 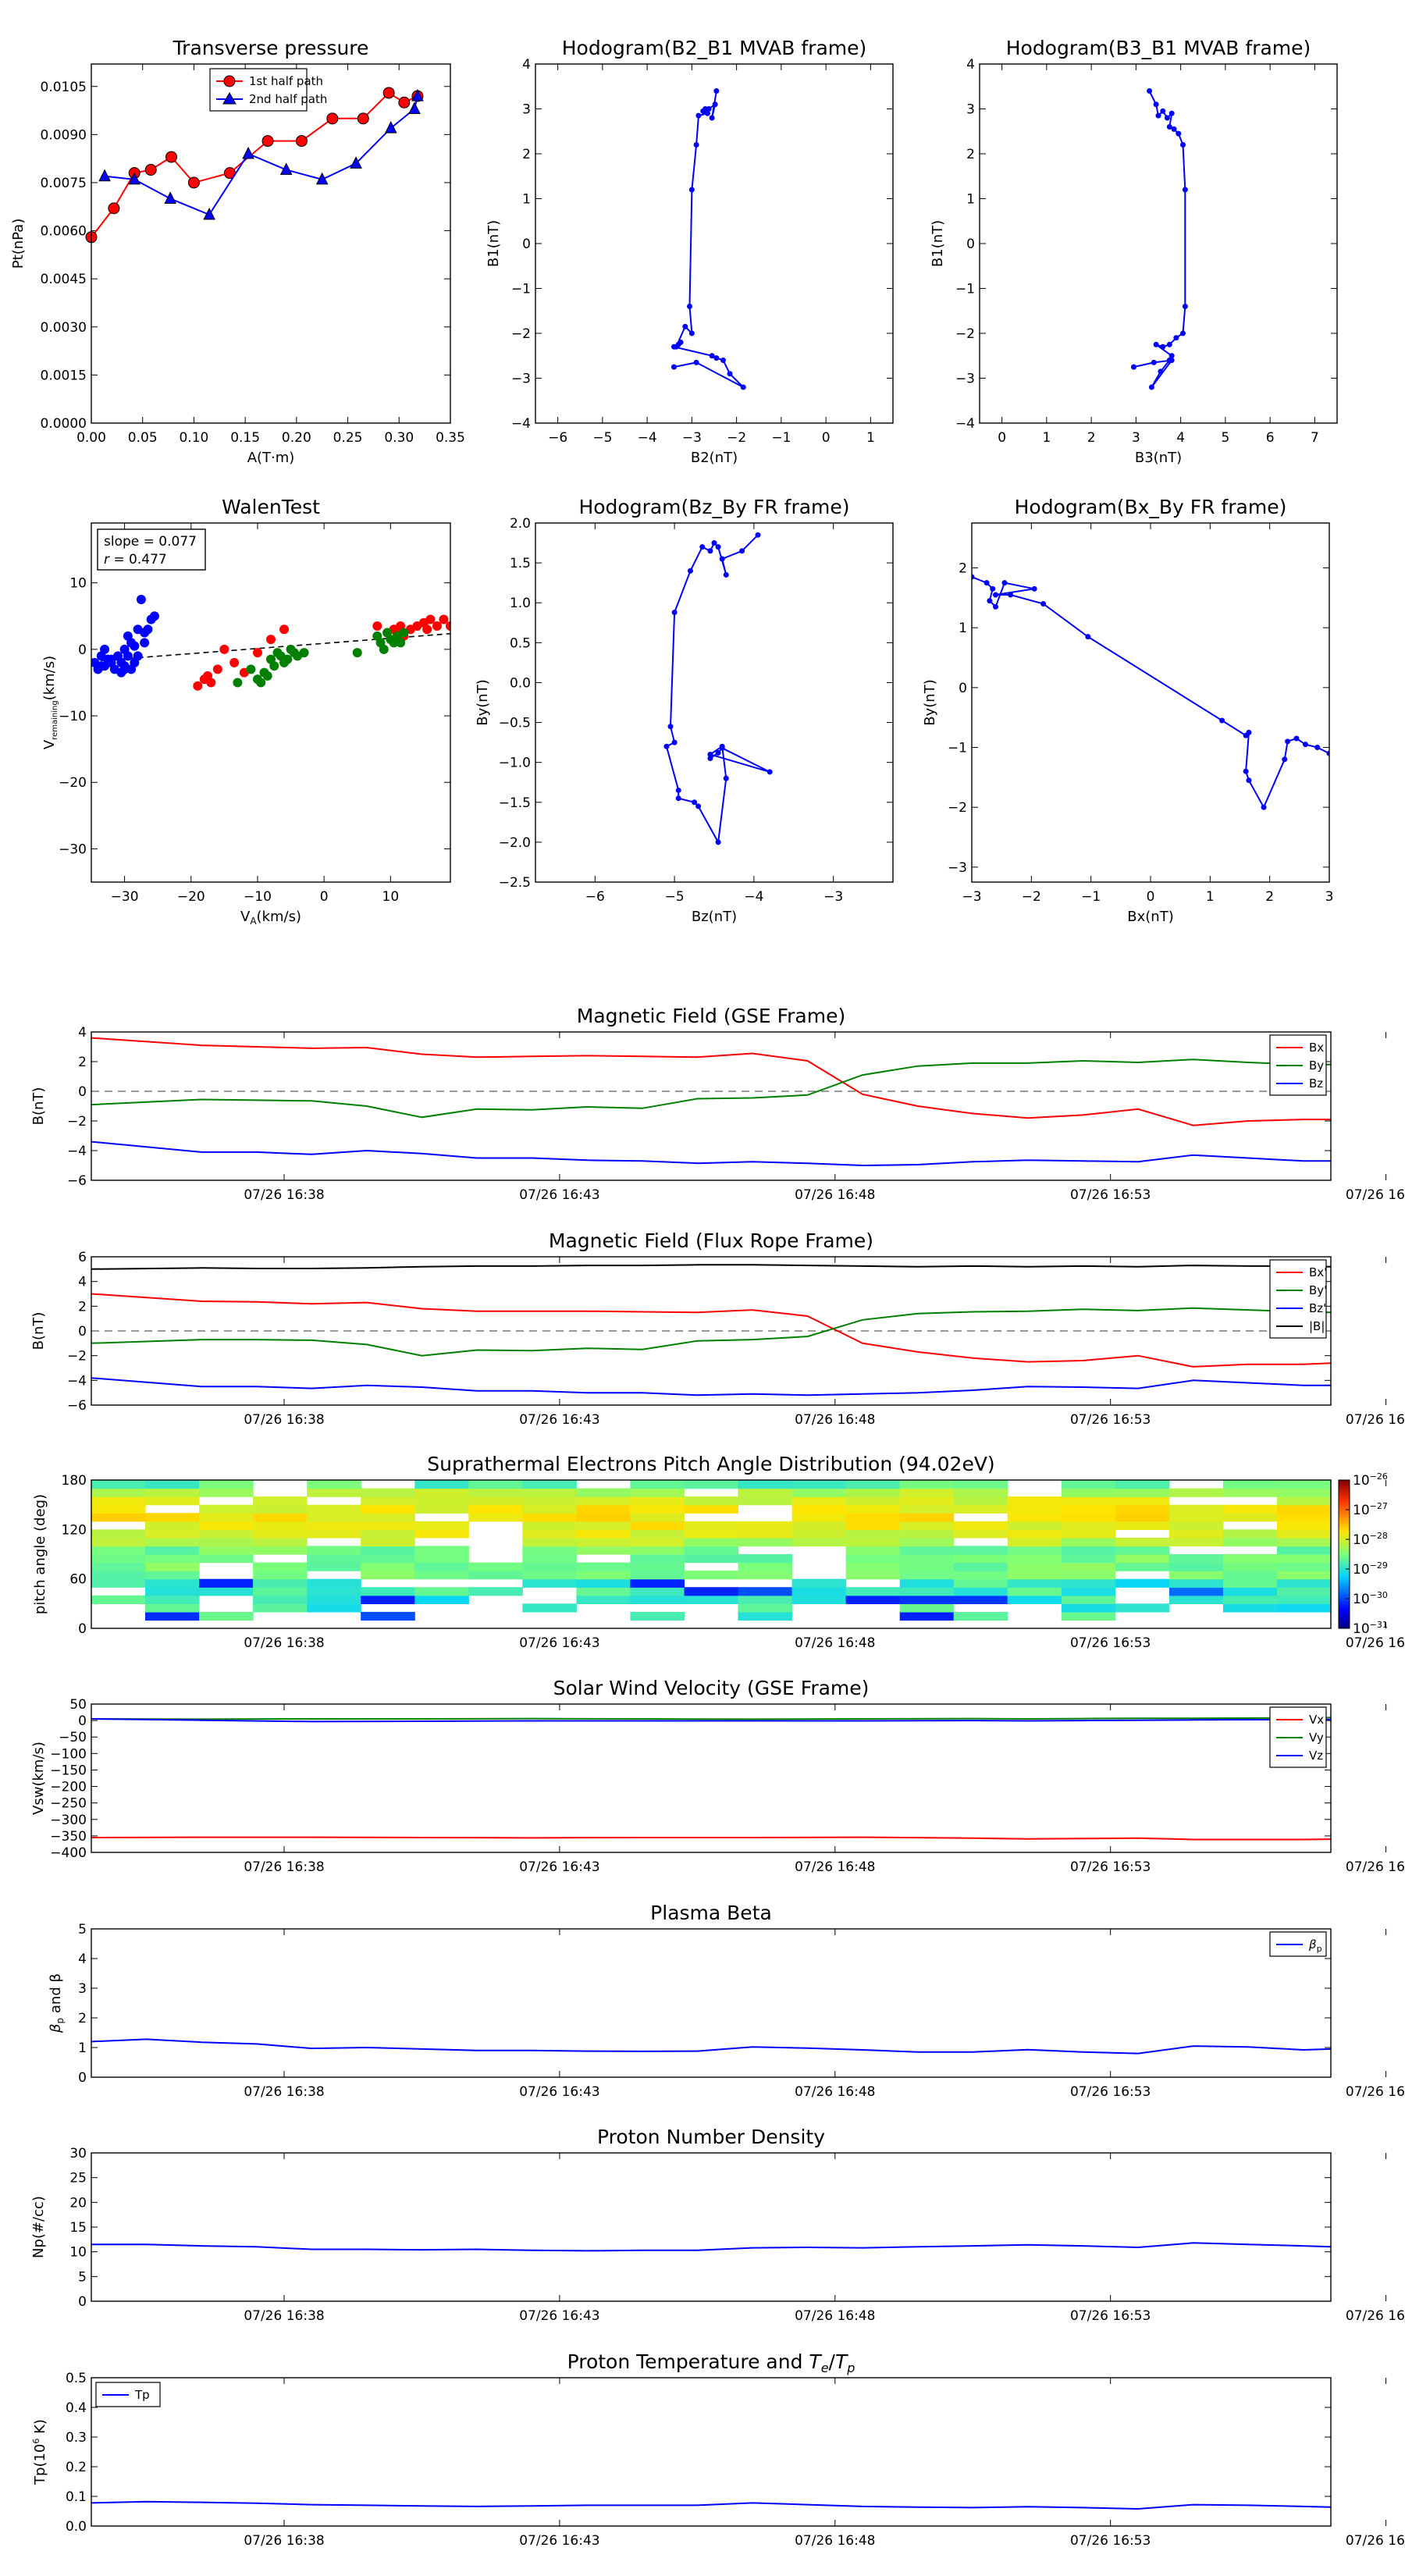 I want to click on y-tick-label: 10, so click(x=78, y=584).